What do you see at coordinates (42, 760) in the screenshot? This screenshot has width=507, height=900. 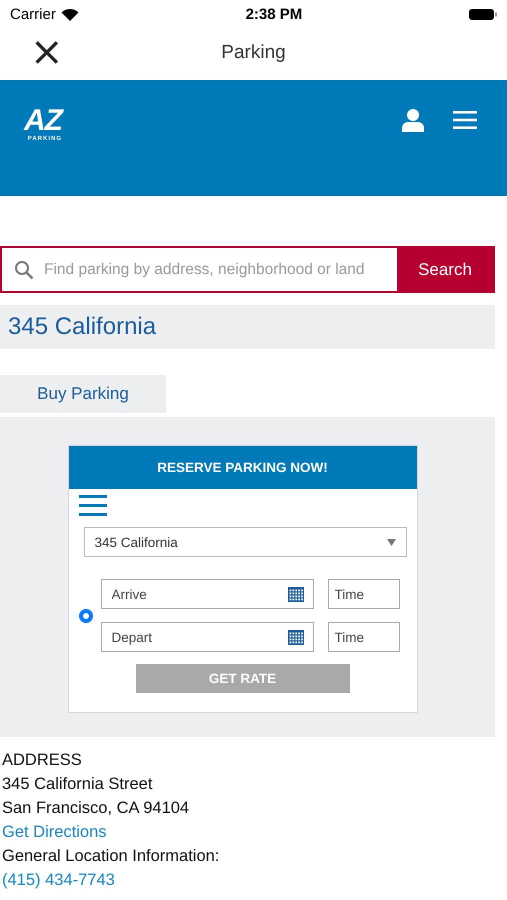 I see `address-heading: ADDRESS` at bounding box center [42, 760].